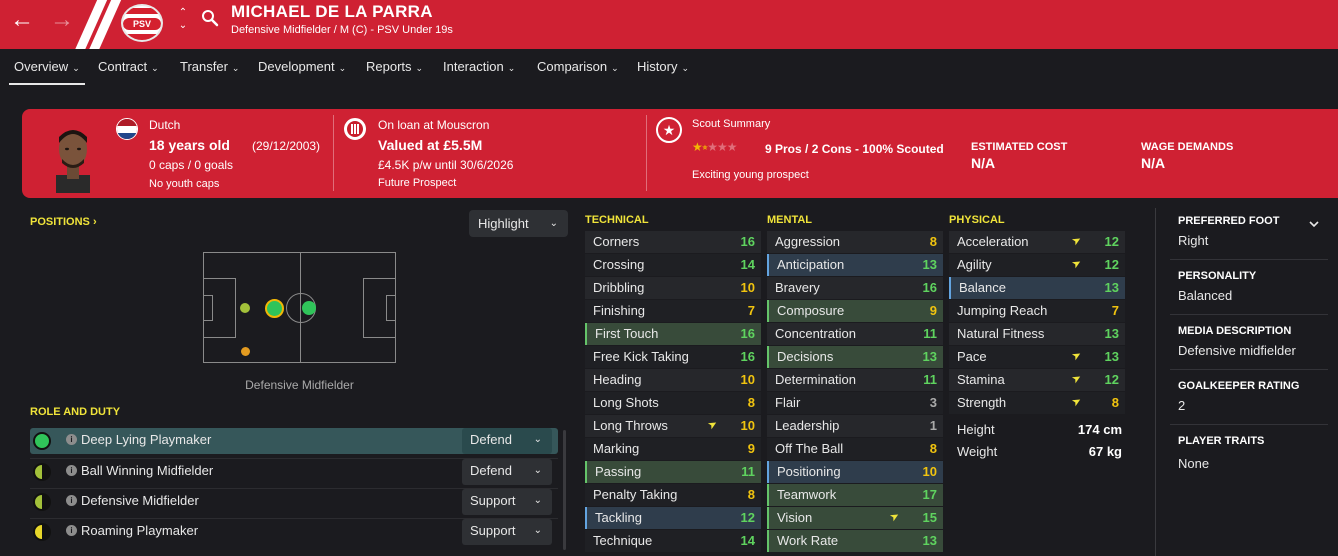 This screenshot has width=1338, height=556. What do you see at coordinates (855, 403) in the screenshot?
I see `attribute-row: Flair 3` at bounding box center [855, 403].